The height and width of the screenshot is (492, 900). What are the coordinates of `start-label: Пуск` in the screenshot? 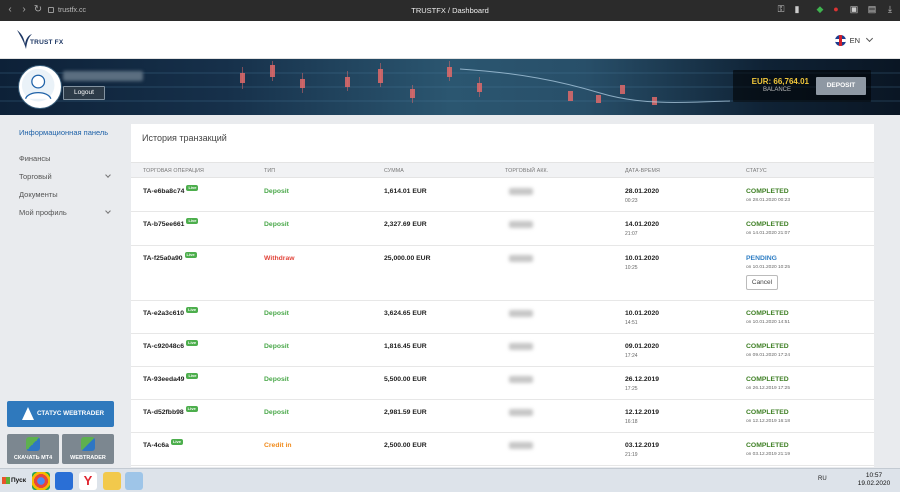 It's located at (18, 480).